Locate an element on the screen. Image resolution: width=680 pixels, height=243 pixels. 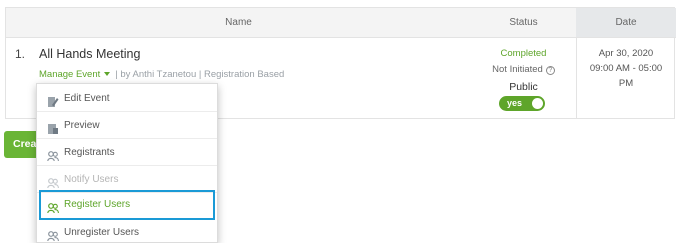
date-cell: Apr 30, 2020 09:00 AM - 05:00 PM is located at coordinates (625, 78).